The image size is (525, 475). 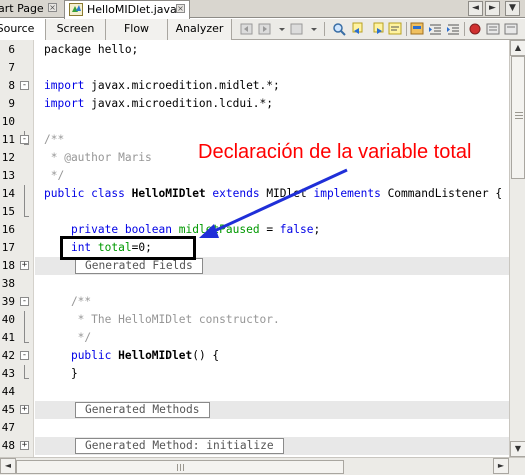 I want to click on comment-icon, so click(x=493, y=29).